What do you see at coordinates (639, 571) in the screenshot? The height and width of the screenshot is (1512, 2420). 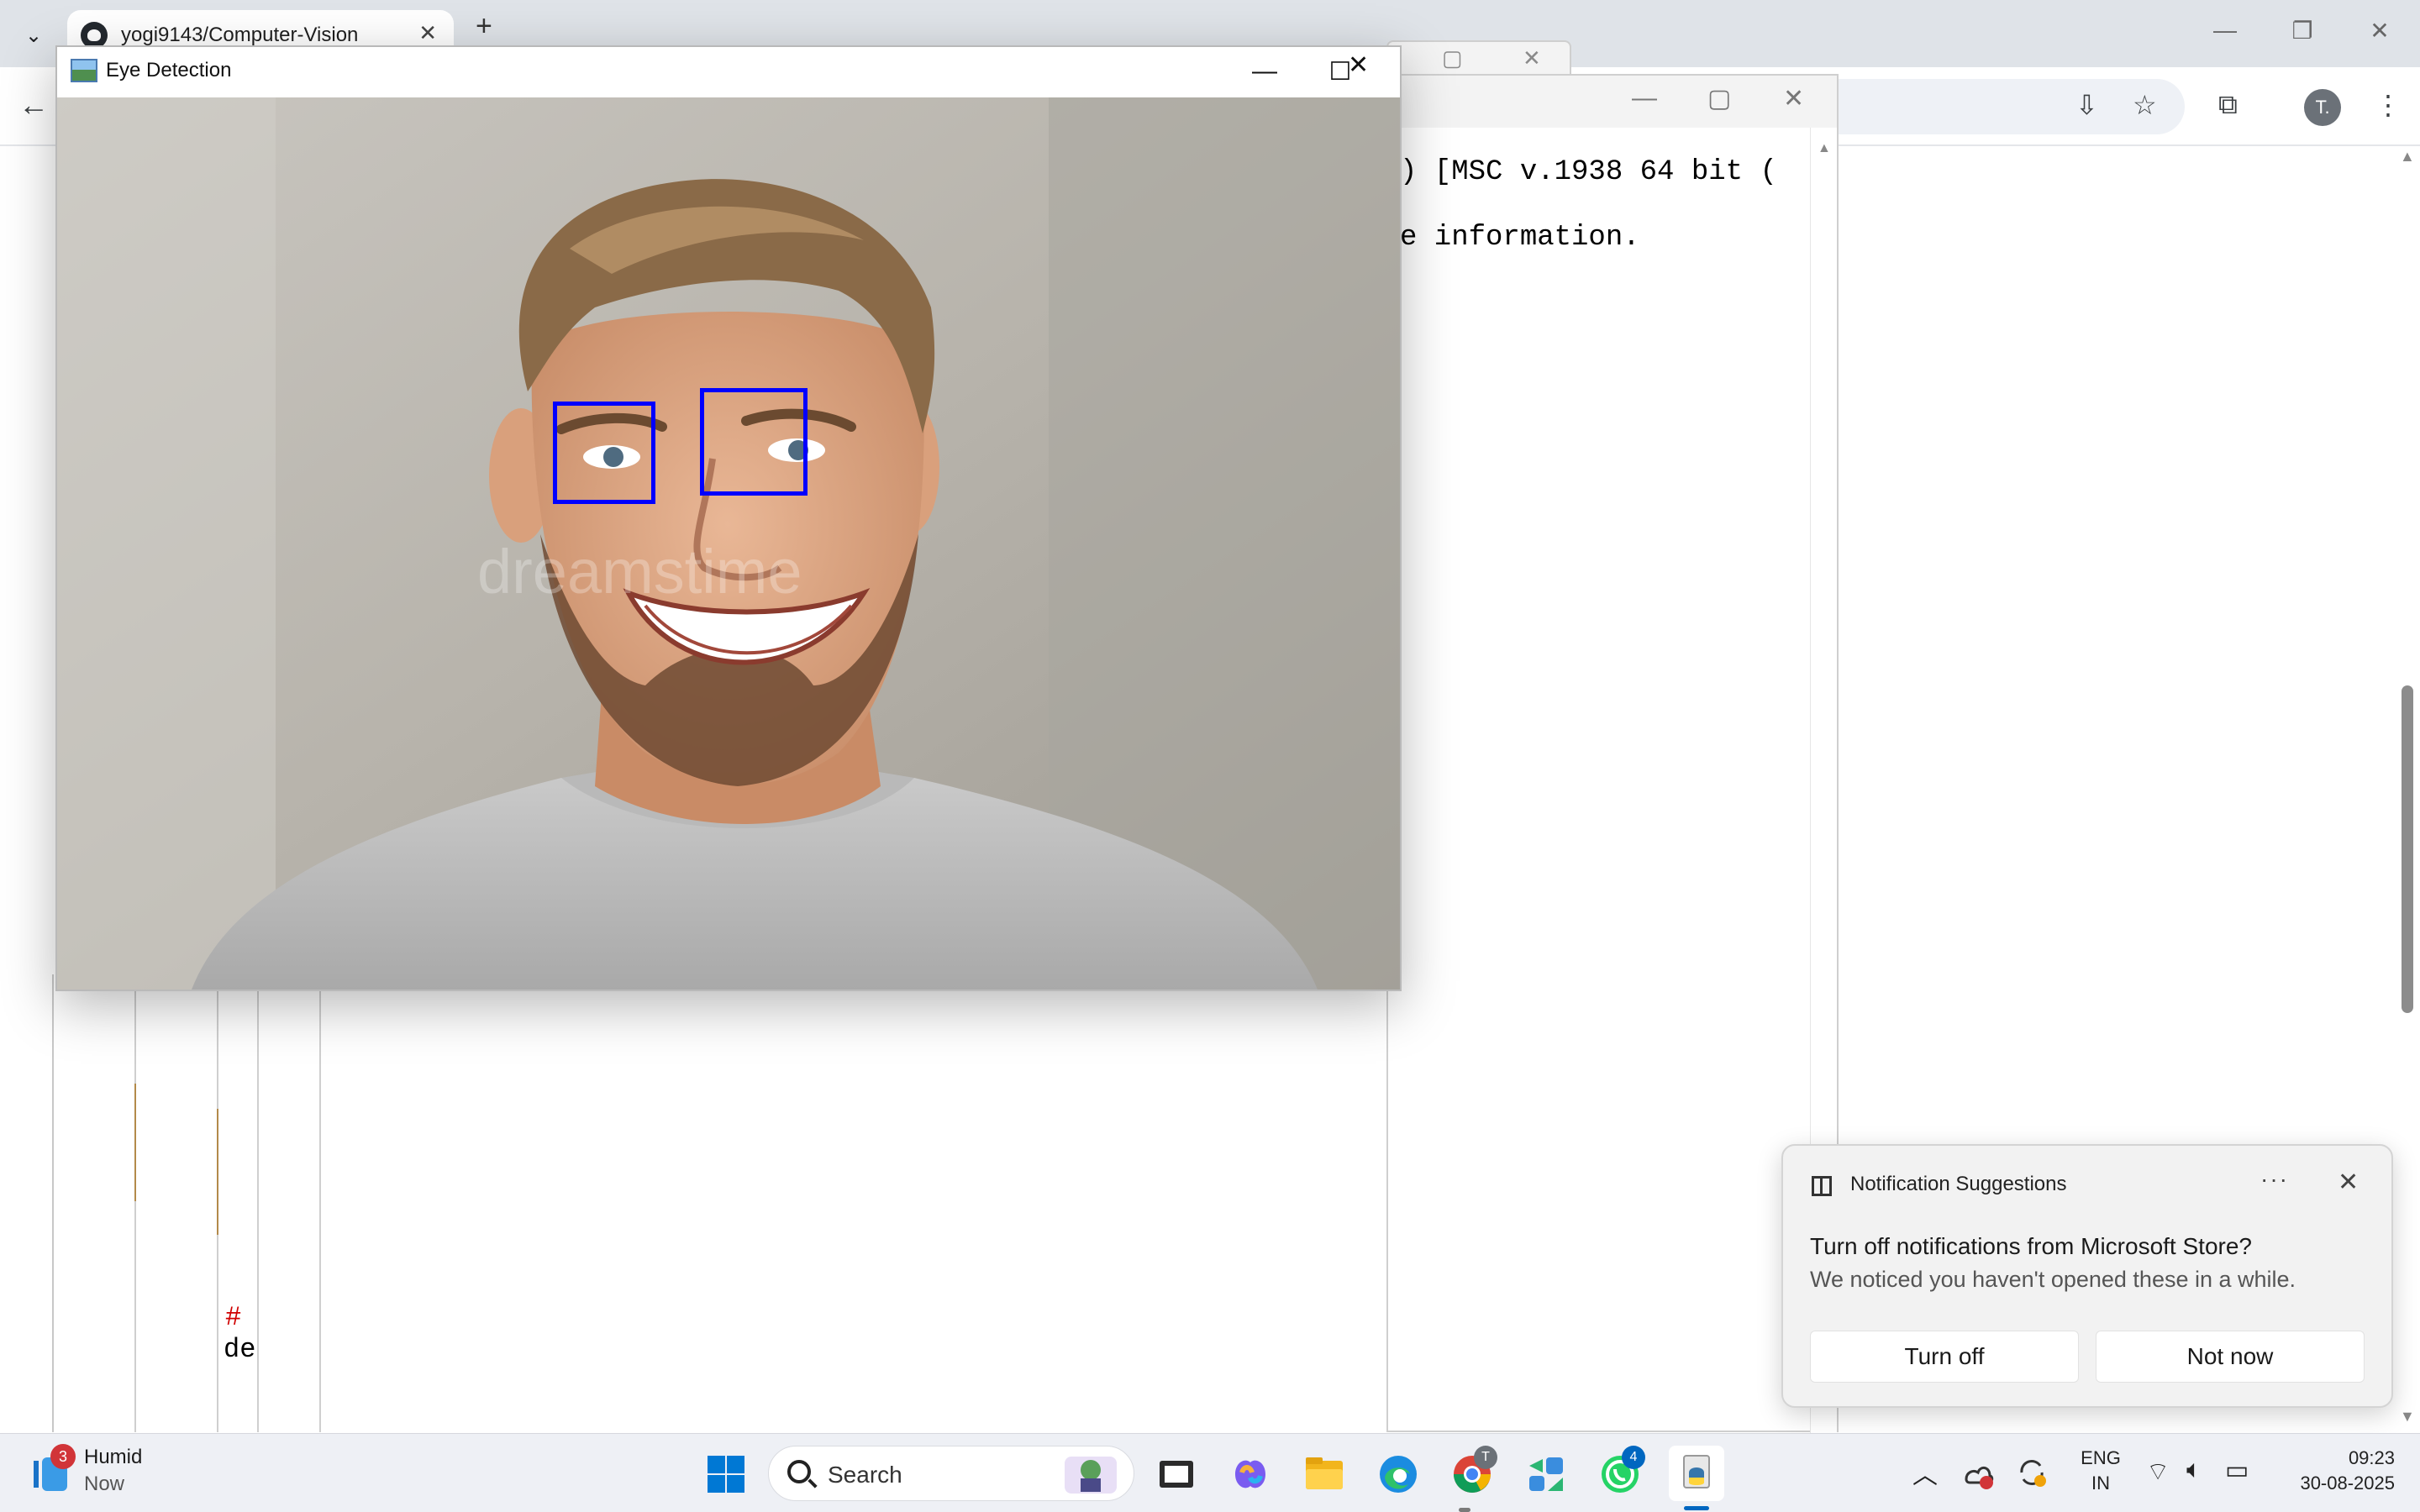 I see `photo-watermark: dreamstime` at bounding box center [639, 571].